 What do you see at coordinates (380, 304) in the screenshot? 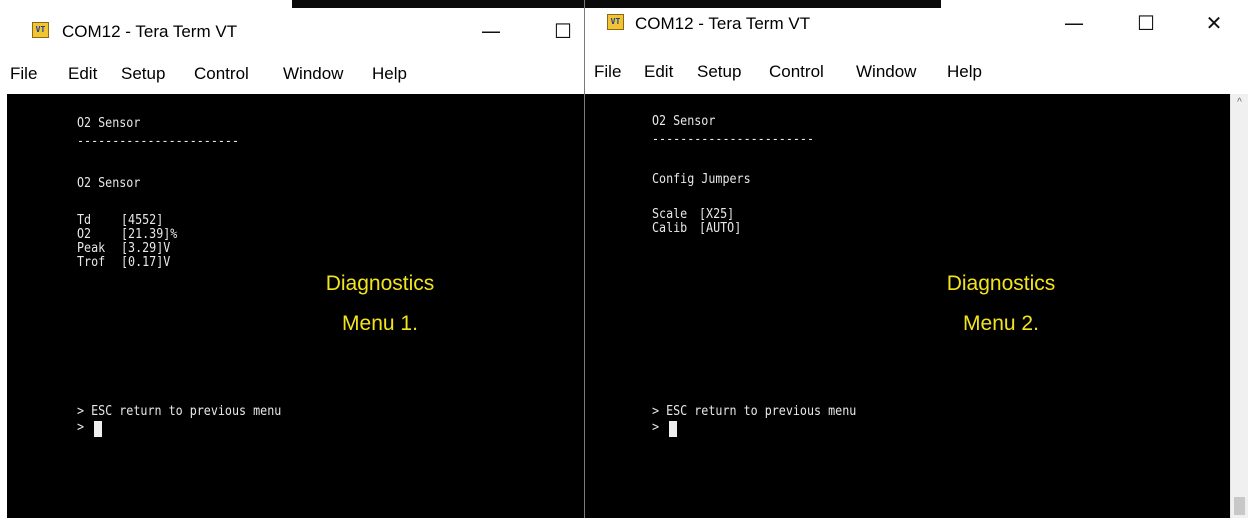
I see `annotation-label: Diagnostics Menu 1.` at bounding box center [380, 304].